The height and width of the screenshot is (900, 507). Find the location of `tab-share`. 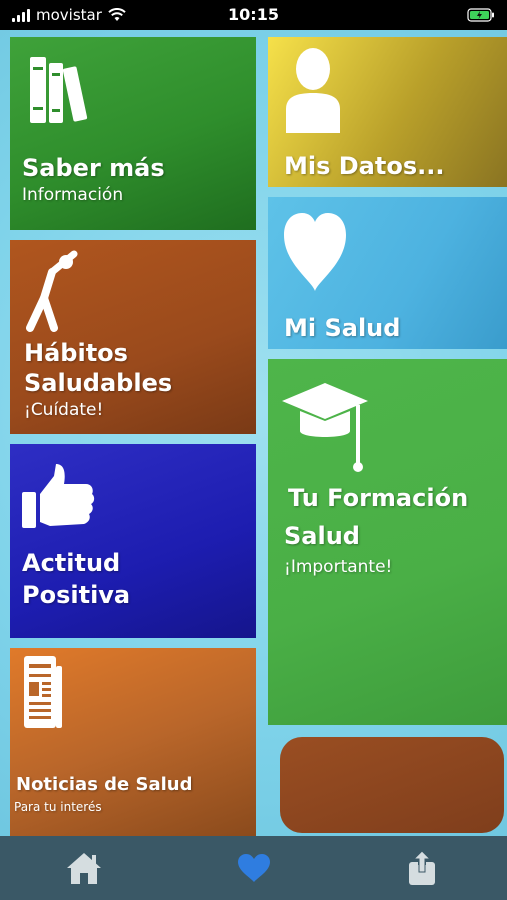

tab-share is located at coordinates (422, 868).